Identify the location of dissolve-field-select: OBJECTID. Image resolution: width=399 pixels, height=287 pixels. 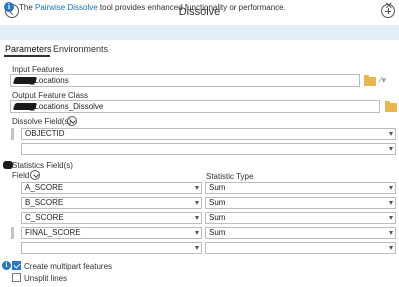
(208, 134).